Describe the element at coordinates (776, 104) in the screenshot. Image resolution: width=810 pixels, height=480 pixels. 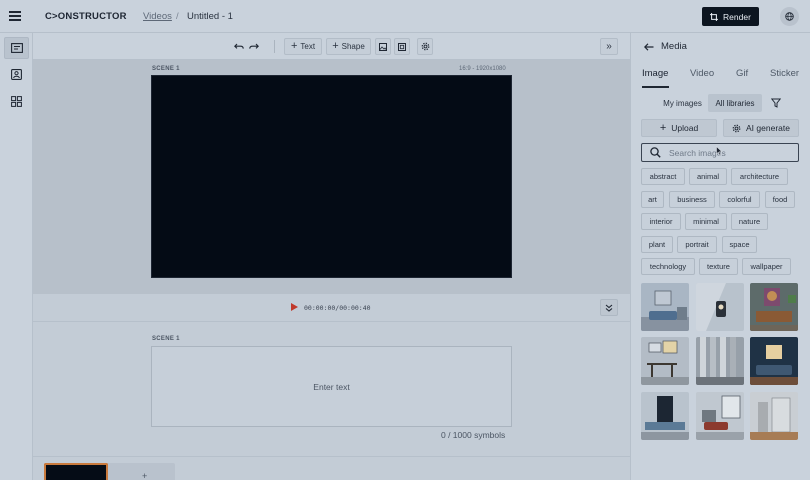
I see `filter-icon` at that location.